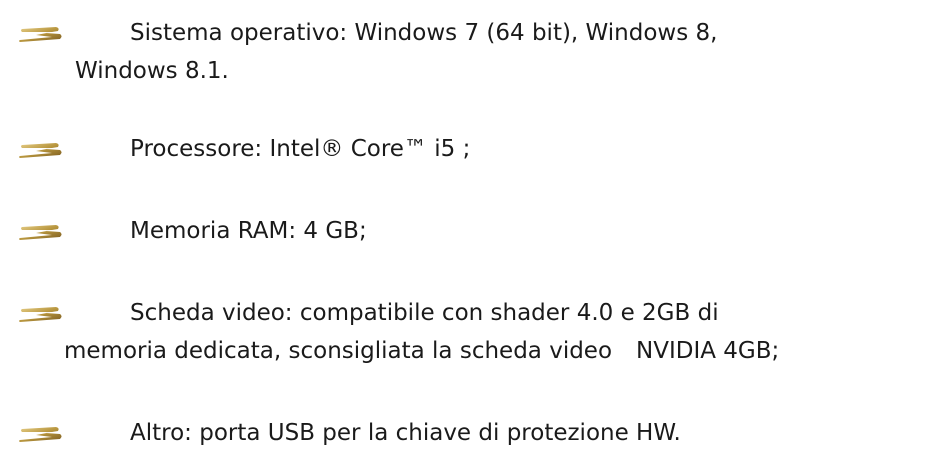 The width and height of the screenshot is (931, 474). What do you see at coordinates (300, 149) in the screenshot?
I see `item-line-1: Processore: Intel® Core™ i5 ;` at bounding box center [300, 149].